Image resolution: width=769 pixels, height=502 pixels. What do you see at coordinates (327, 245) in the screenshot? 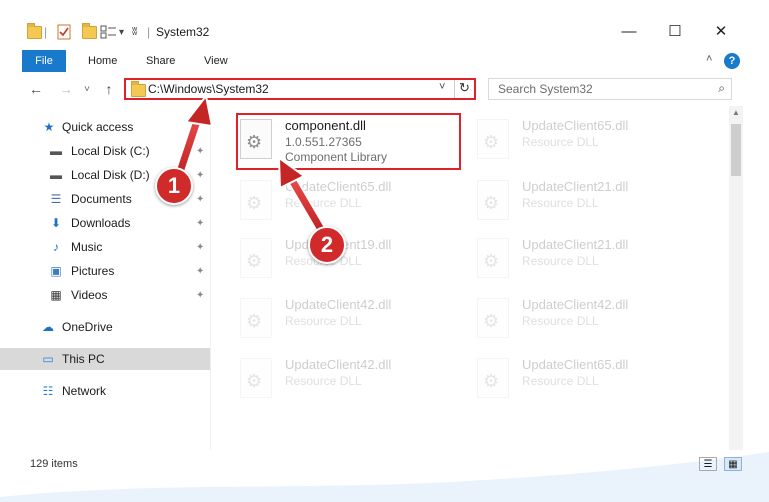
I see `step-2-callout: 2` at bounding box center [327, 245].